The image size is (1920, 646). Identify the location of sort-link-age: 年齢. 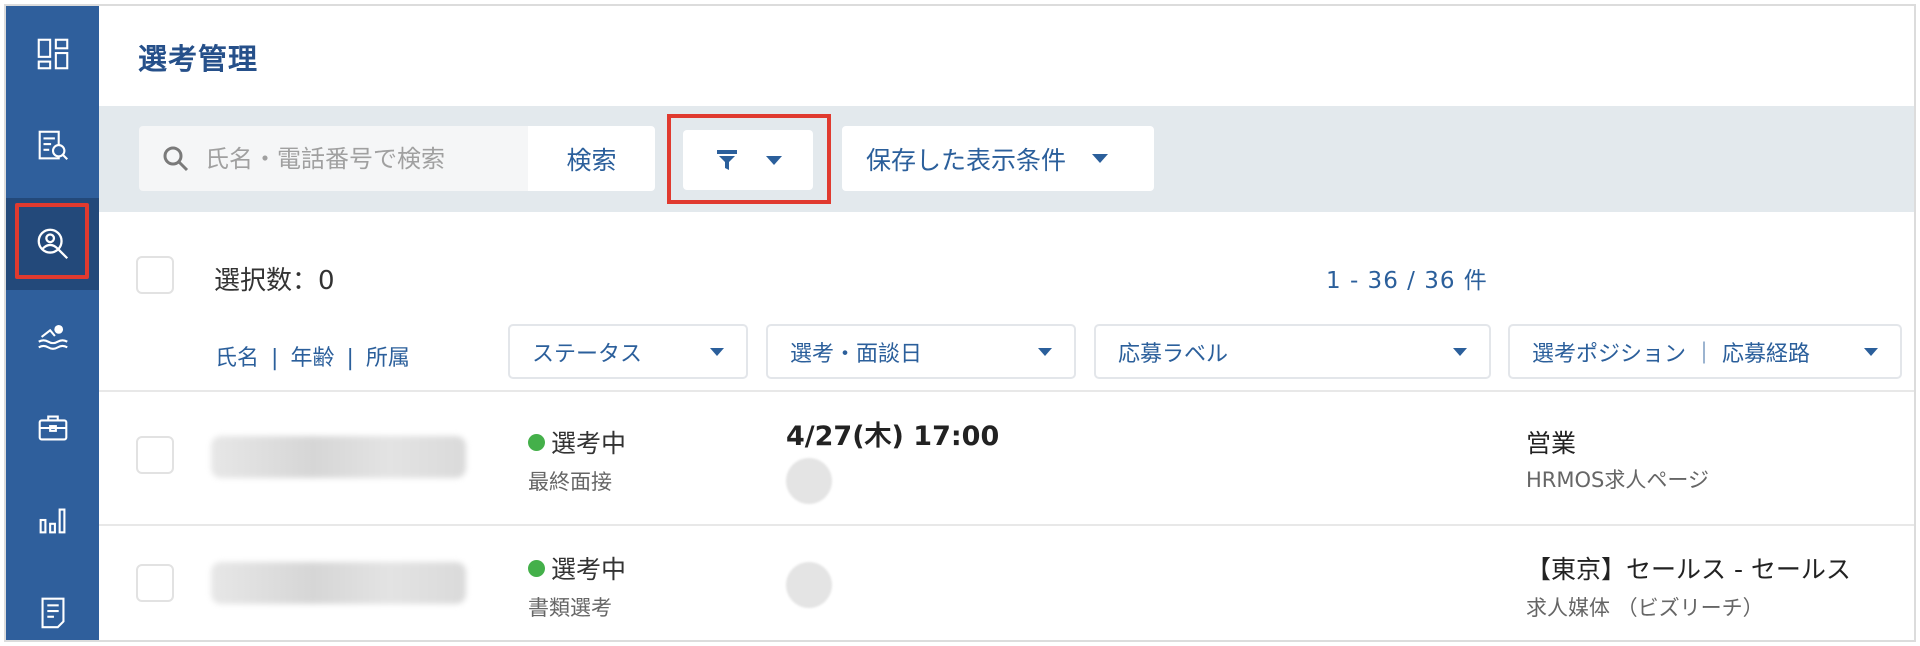
(312, 358).